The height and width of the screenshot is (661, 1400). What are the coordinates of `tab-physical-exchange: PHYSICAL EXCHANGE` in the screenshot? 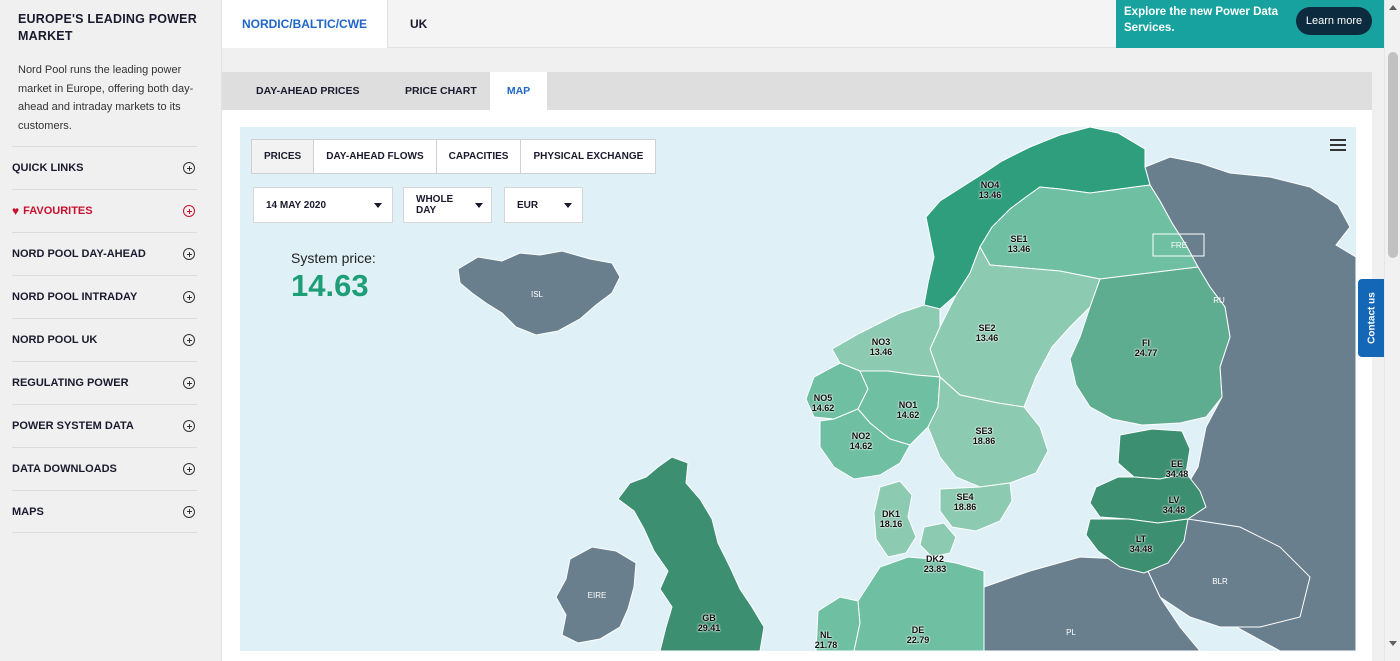 It's located at (588, 156).